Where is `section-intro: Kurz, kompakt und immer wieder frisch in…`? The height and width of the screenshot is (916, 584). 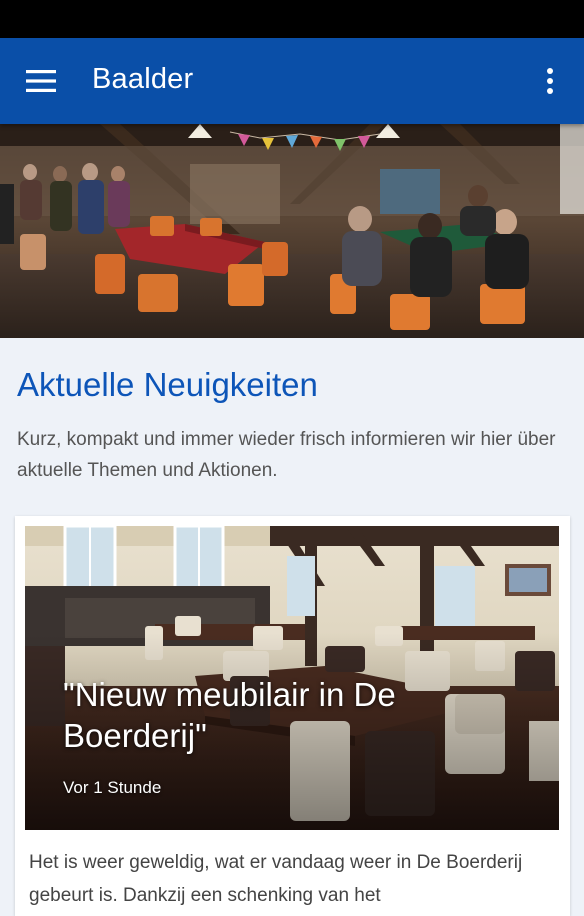 section-intro: Kurz, kompakt und immer wieder frisch in… is located at coordinates (286, 455).